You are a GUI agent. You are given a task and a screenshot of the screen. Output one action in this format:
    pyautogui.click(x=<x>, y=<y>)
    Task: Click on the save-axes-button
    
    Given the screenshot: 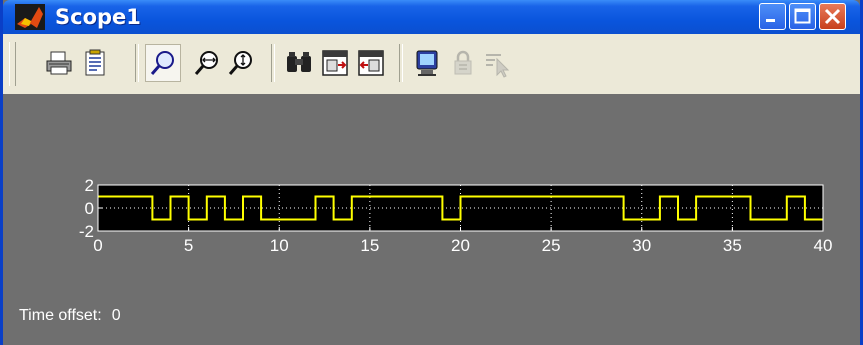 What is the action you would take?
    pyautogui.click(x=335, y=63)
    